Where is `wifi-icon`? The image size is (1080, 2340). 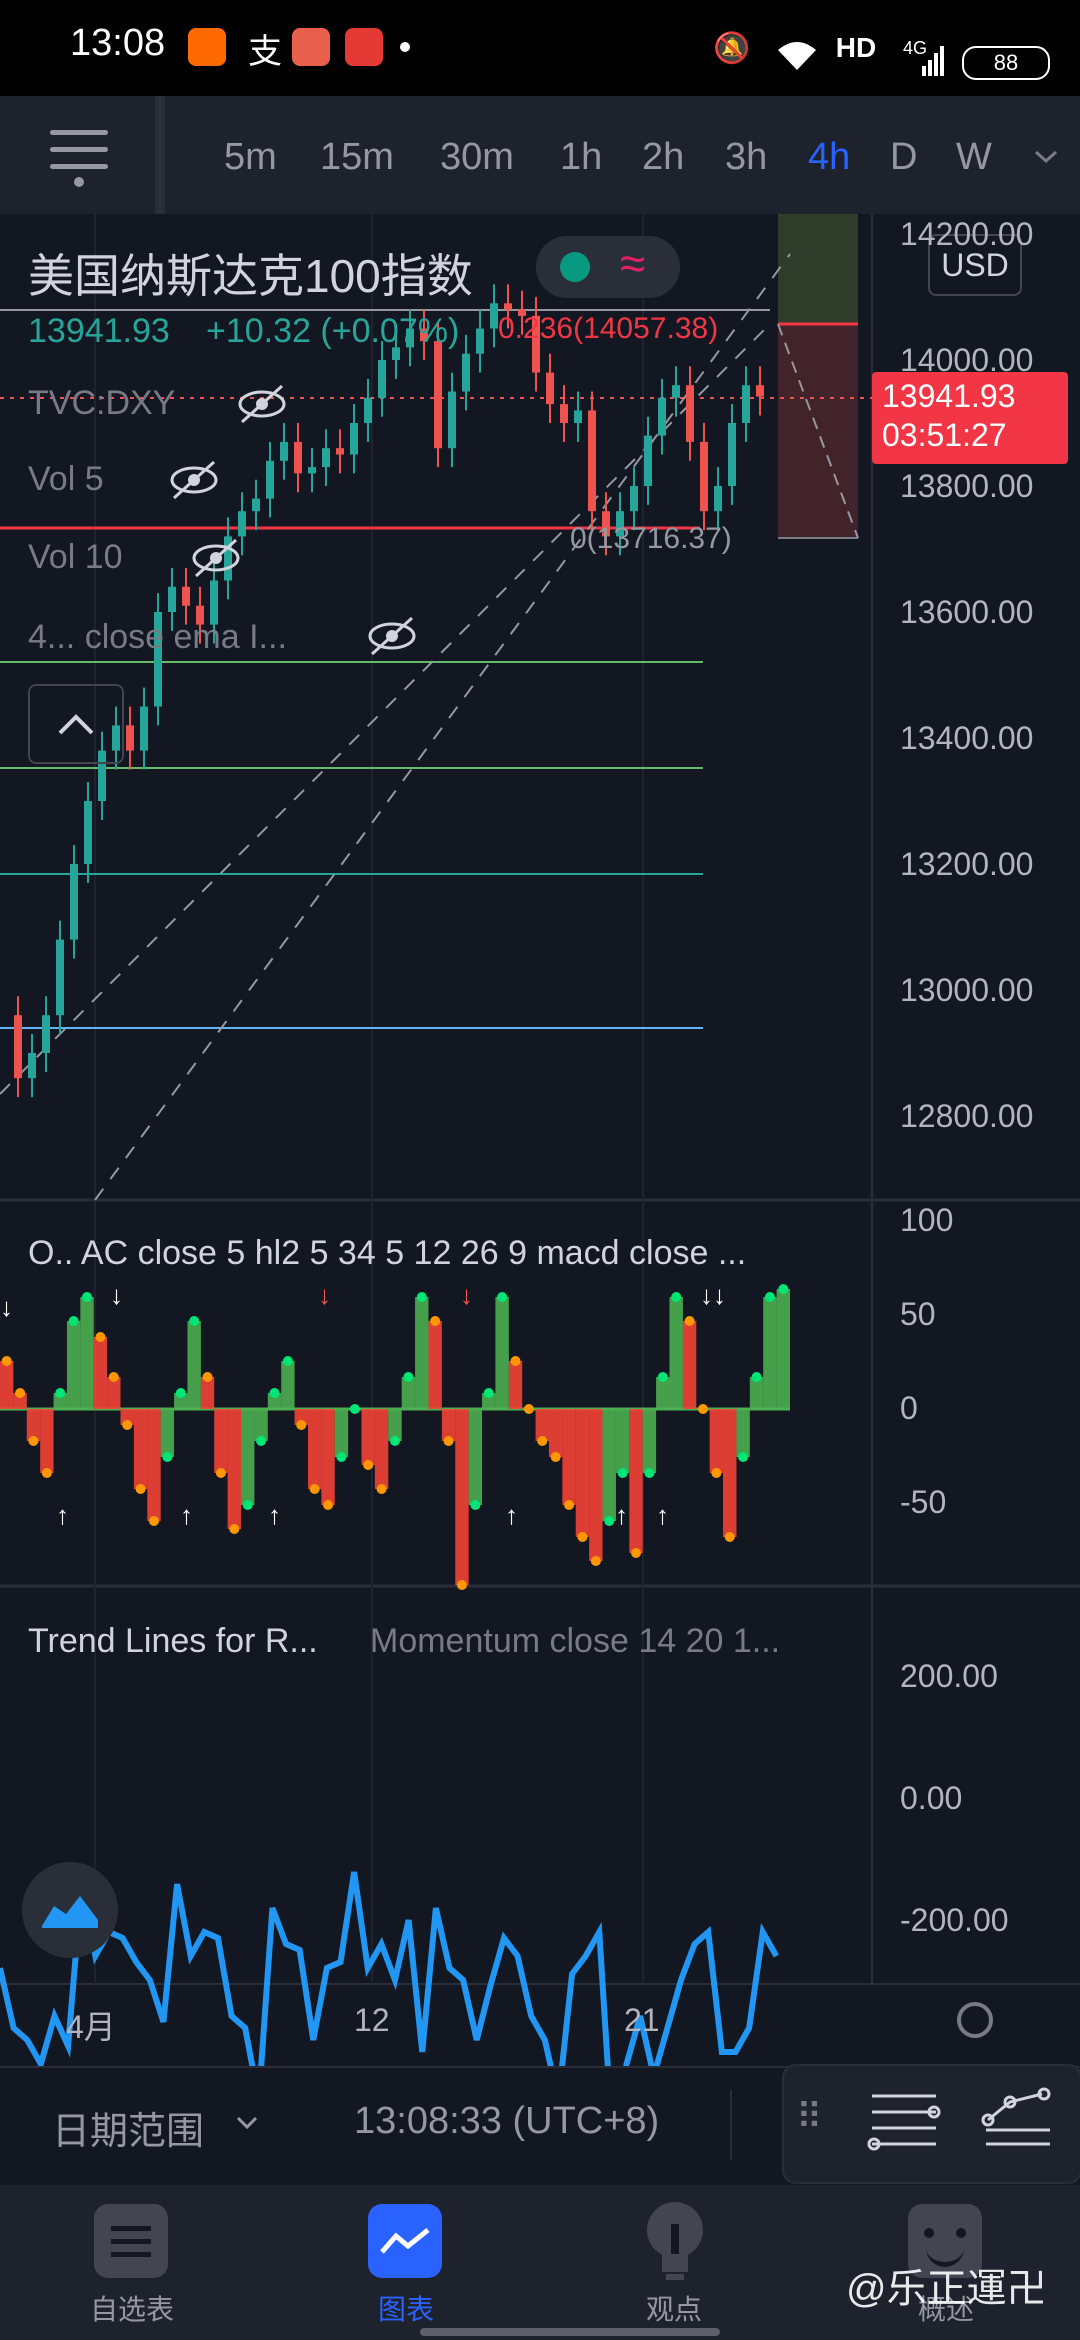 wifi-icon is located at coordinates (797, 56).